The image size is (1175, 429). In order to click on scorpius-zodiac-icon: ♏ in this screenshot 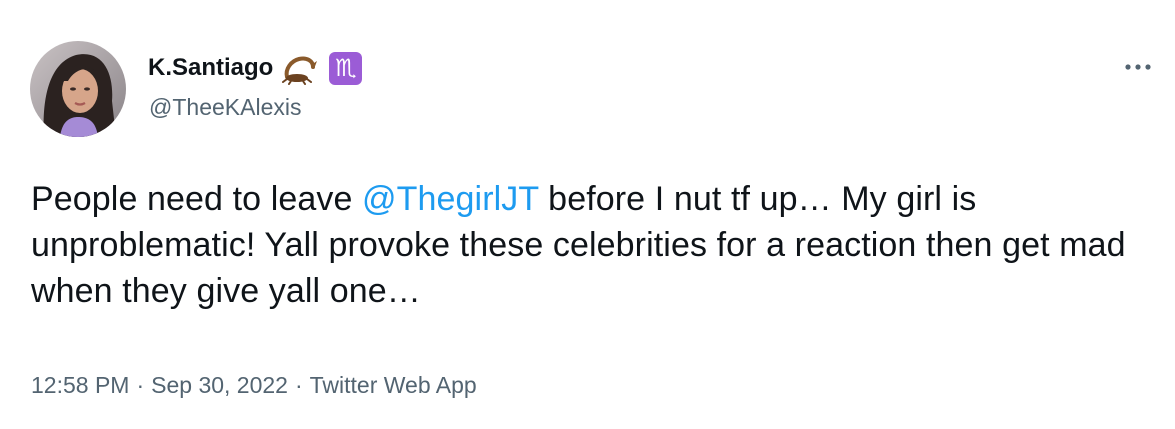, I will do `click(346, 68)`.